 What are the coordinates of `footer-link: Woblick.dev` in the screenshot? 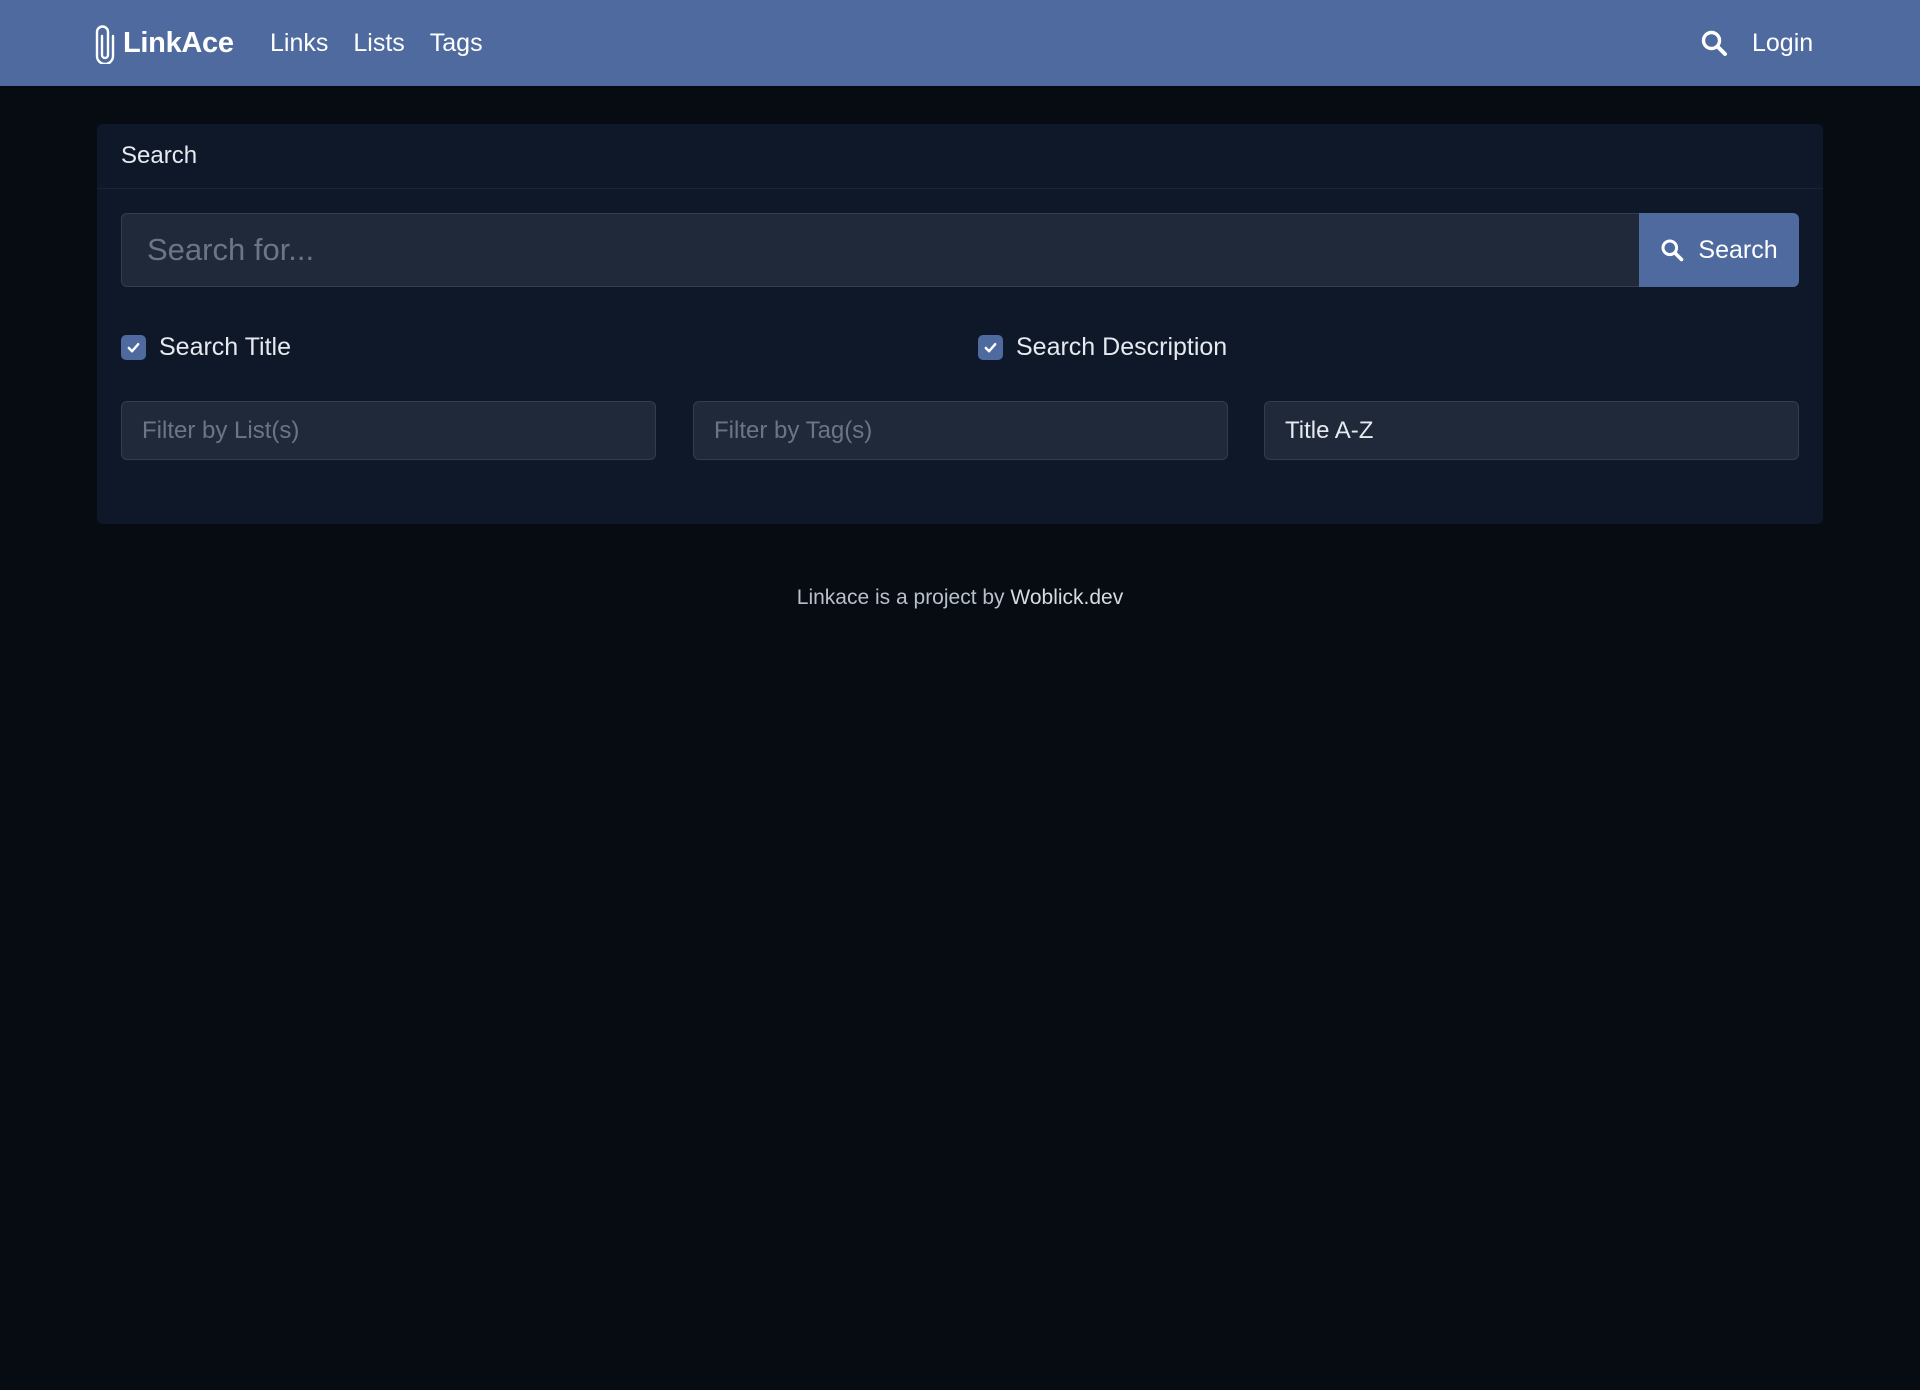 It's located at (1066, 597).